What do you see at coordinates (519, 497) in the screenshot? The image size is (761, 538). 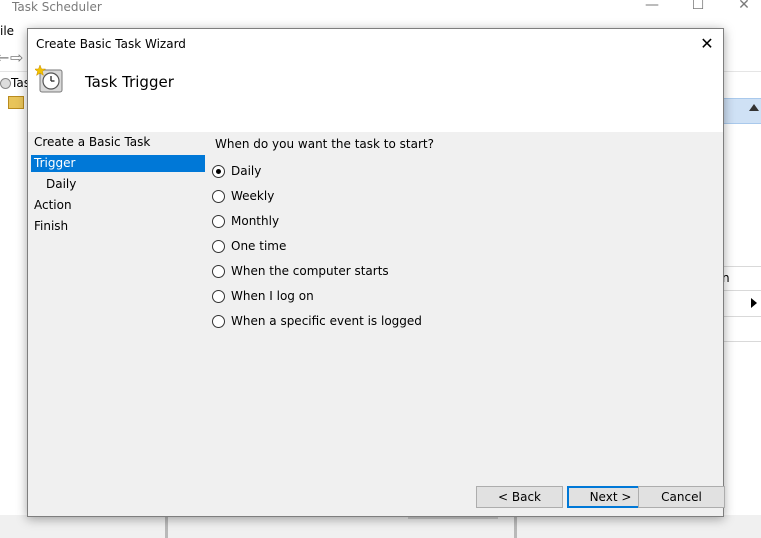 I see `back-button: < Back` at bounding box center [519, 497].